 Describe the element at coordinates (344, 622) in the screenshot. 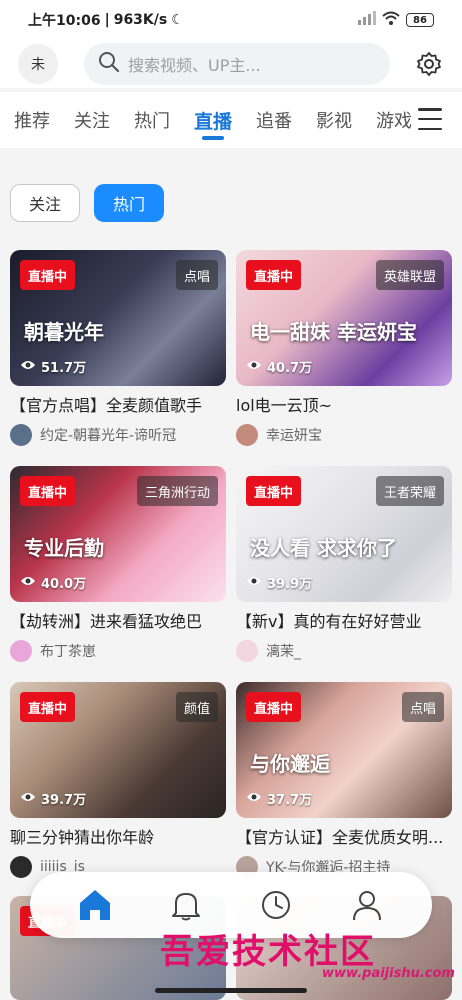

I see `card-title: 【新v】真的有在好好营业` at that location.